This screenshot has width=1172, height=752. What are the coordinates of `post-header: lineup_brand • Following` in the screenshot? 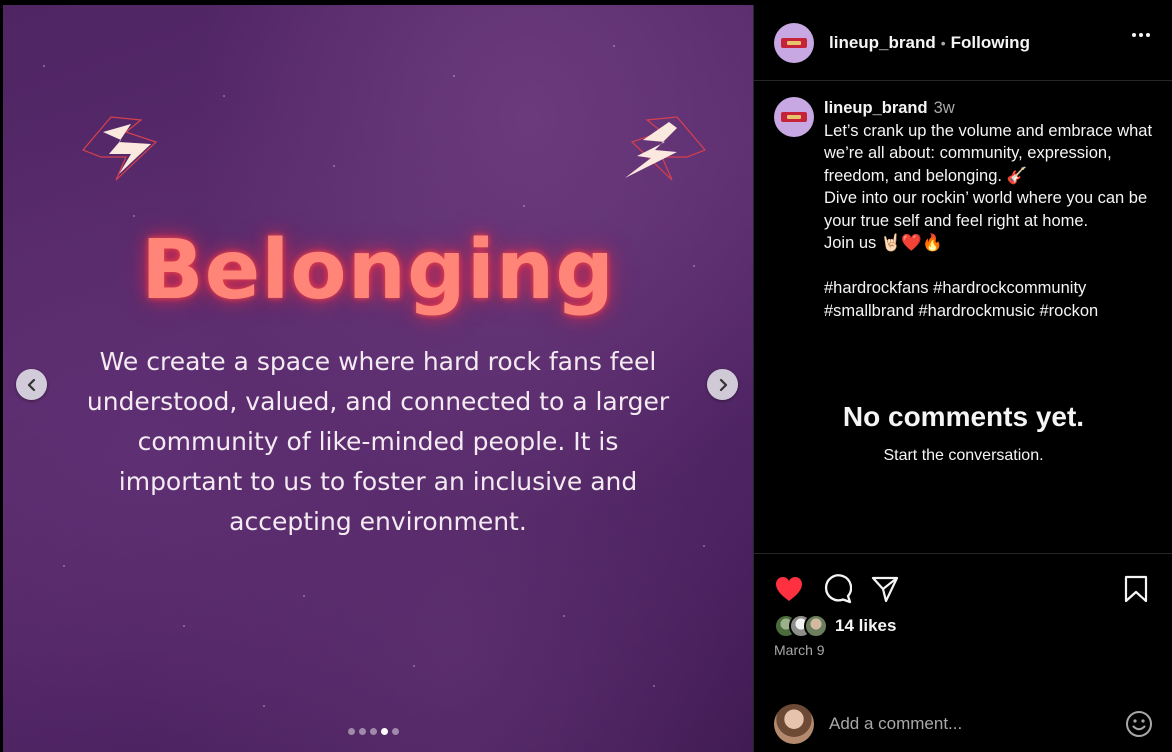 It's located at (963, 43).